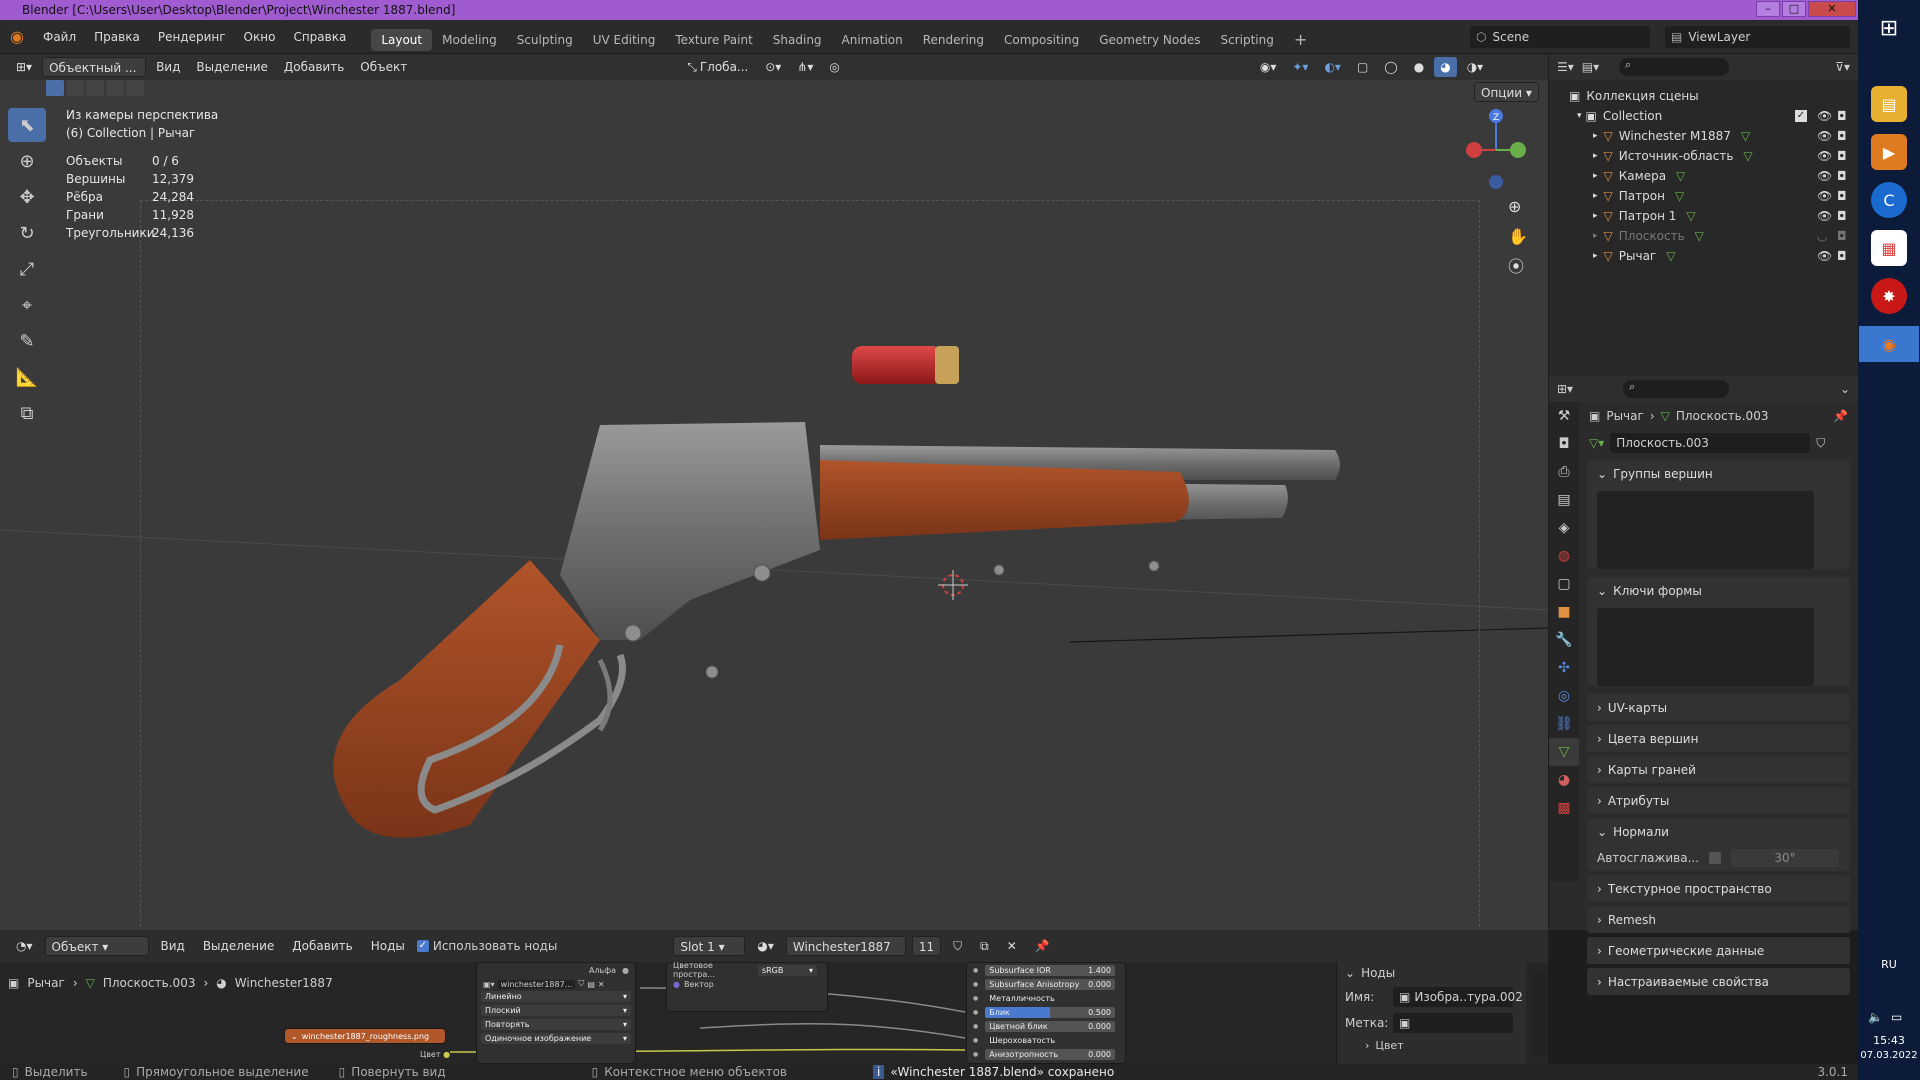  What do you see at coordinates (1718, 738) in the screenshot?
I see `panel-vertex-colors: › Цвета вершин` at bounding box center [1718, 738].